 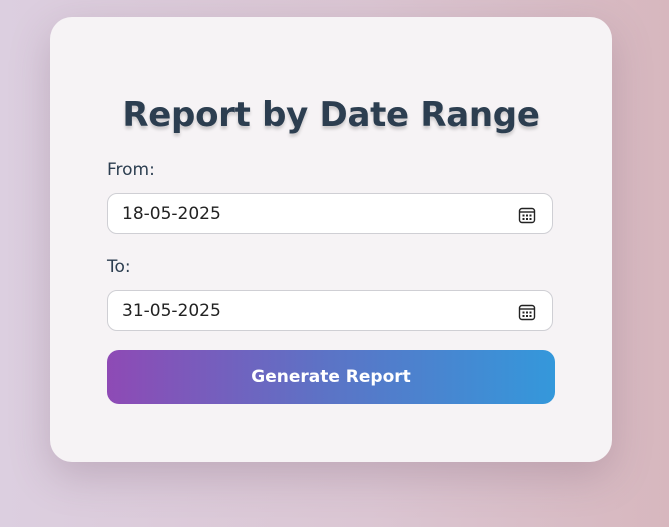 What do you see at coordinates (330, 213) in the screenshot?
I see `from-date-input: 18-05-2025` at bounding box center [330, 213].